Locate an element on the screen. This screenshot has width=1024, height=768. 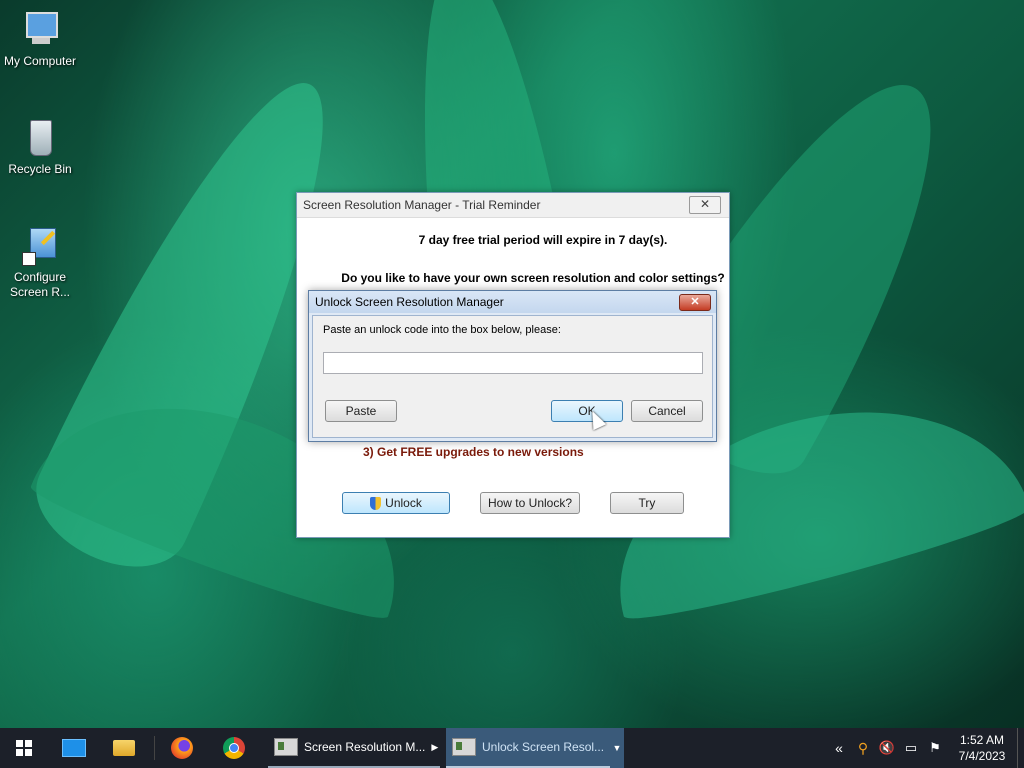
benefit-text: 3) Get FREE upgrades to new versions is located at coordinates (473, 452).